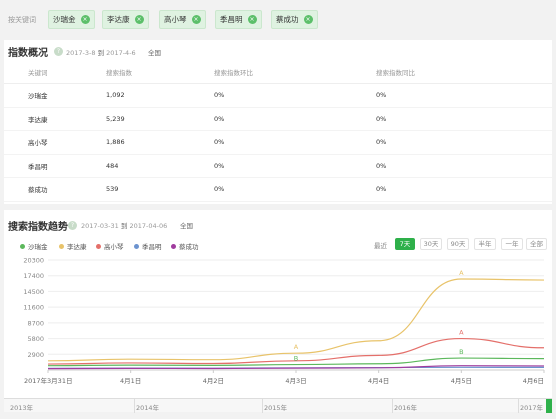  Describe the element at coordinates (458, 244) in the screenshot. I see `range-button-90d: 90天` at that location.